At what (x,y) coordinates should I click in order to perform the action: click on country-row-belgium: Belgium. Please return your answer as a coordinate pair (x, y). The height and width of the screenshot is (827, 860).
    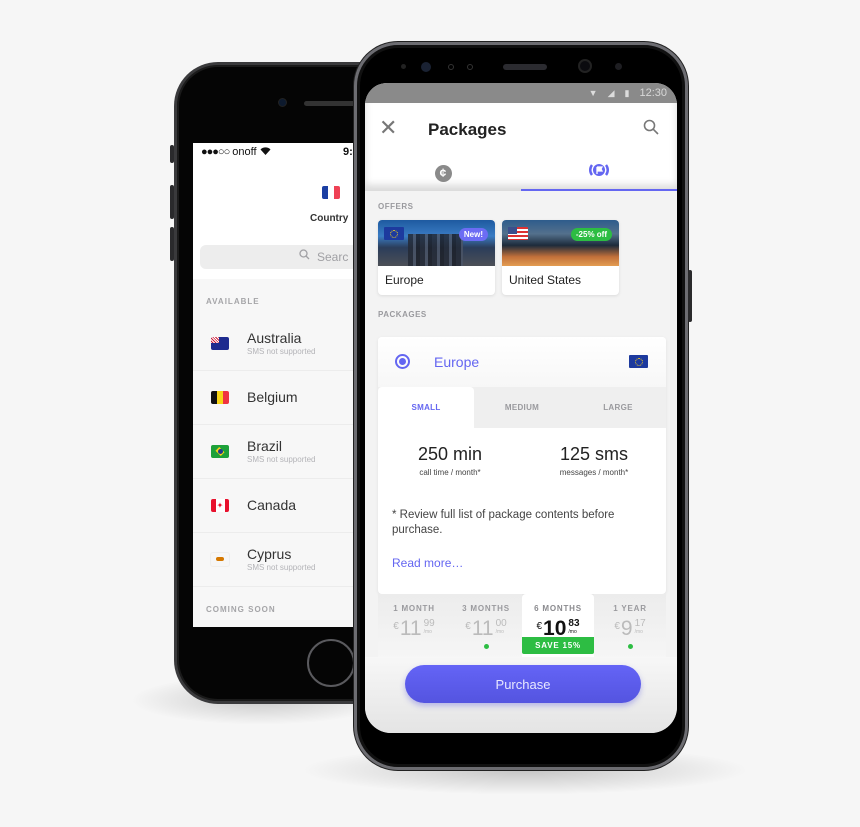
    Looking at the image, I should click on (282, 398).